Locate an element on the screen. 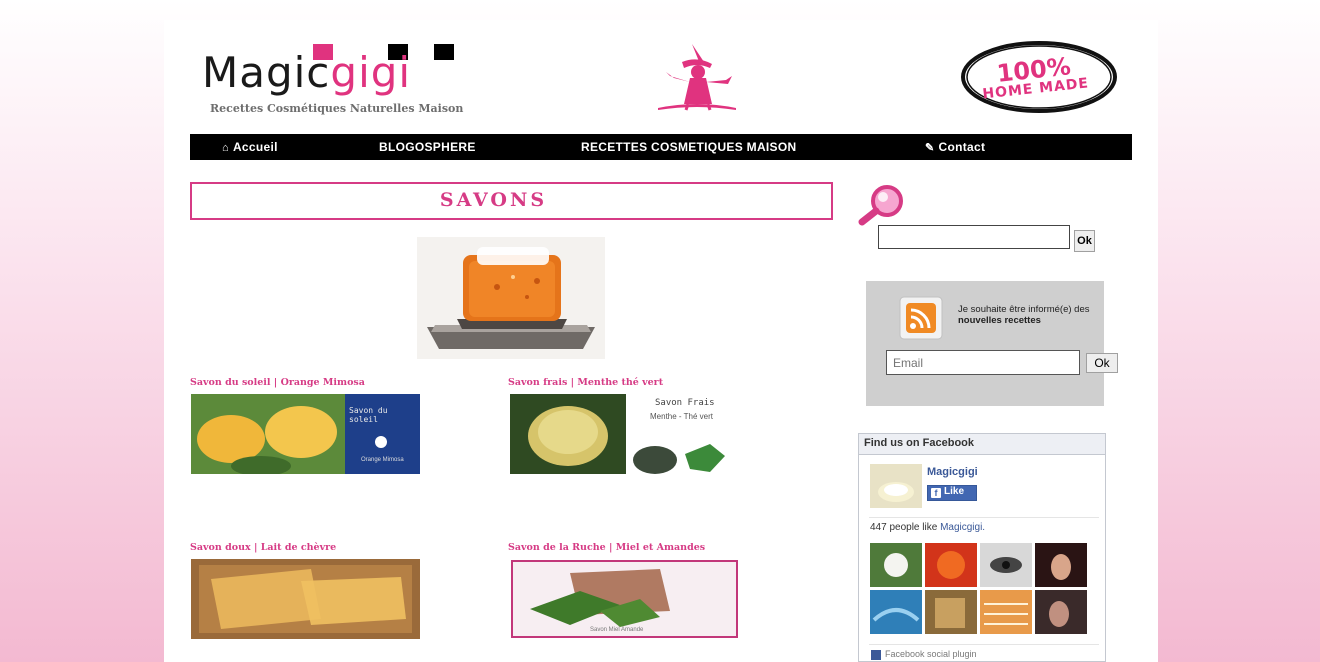 This screenshot has width=1320, height=662. post-link-savon-frais: Savon frais | Menthe thé vert is located at coordinates (585, 382).